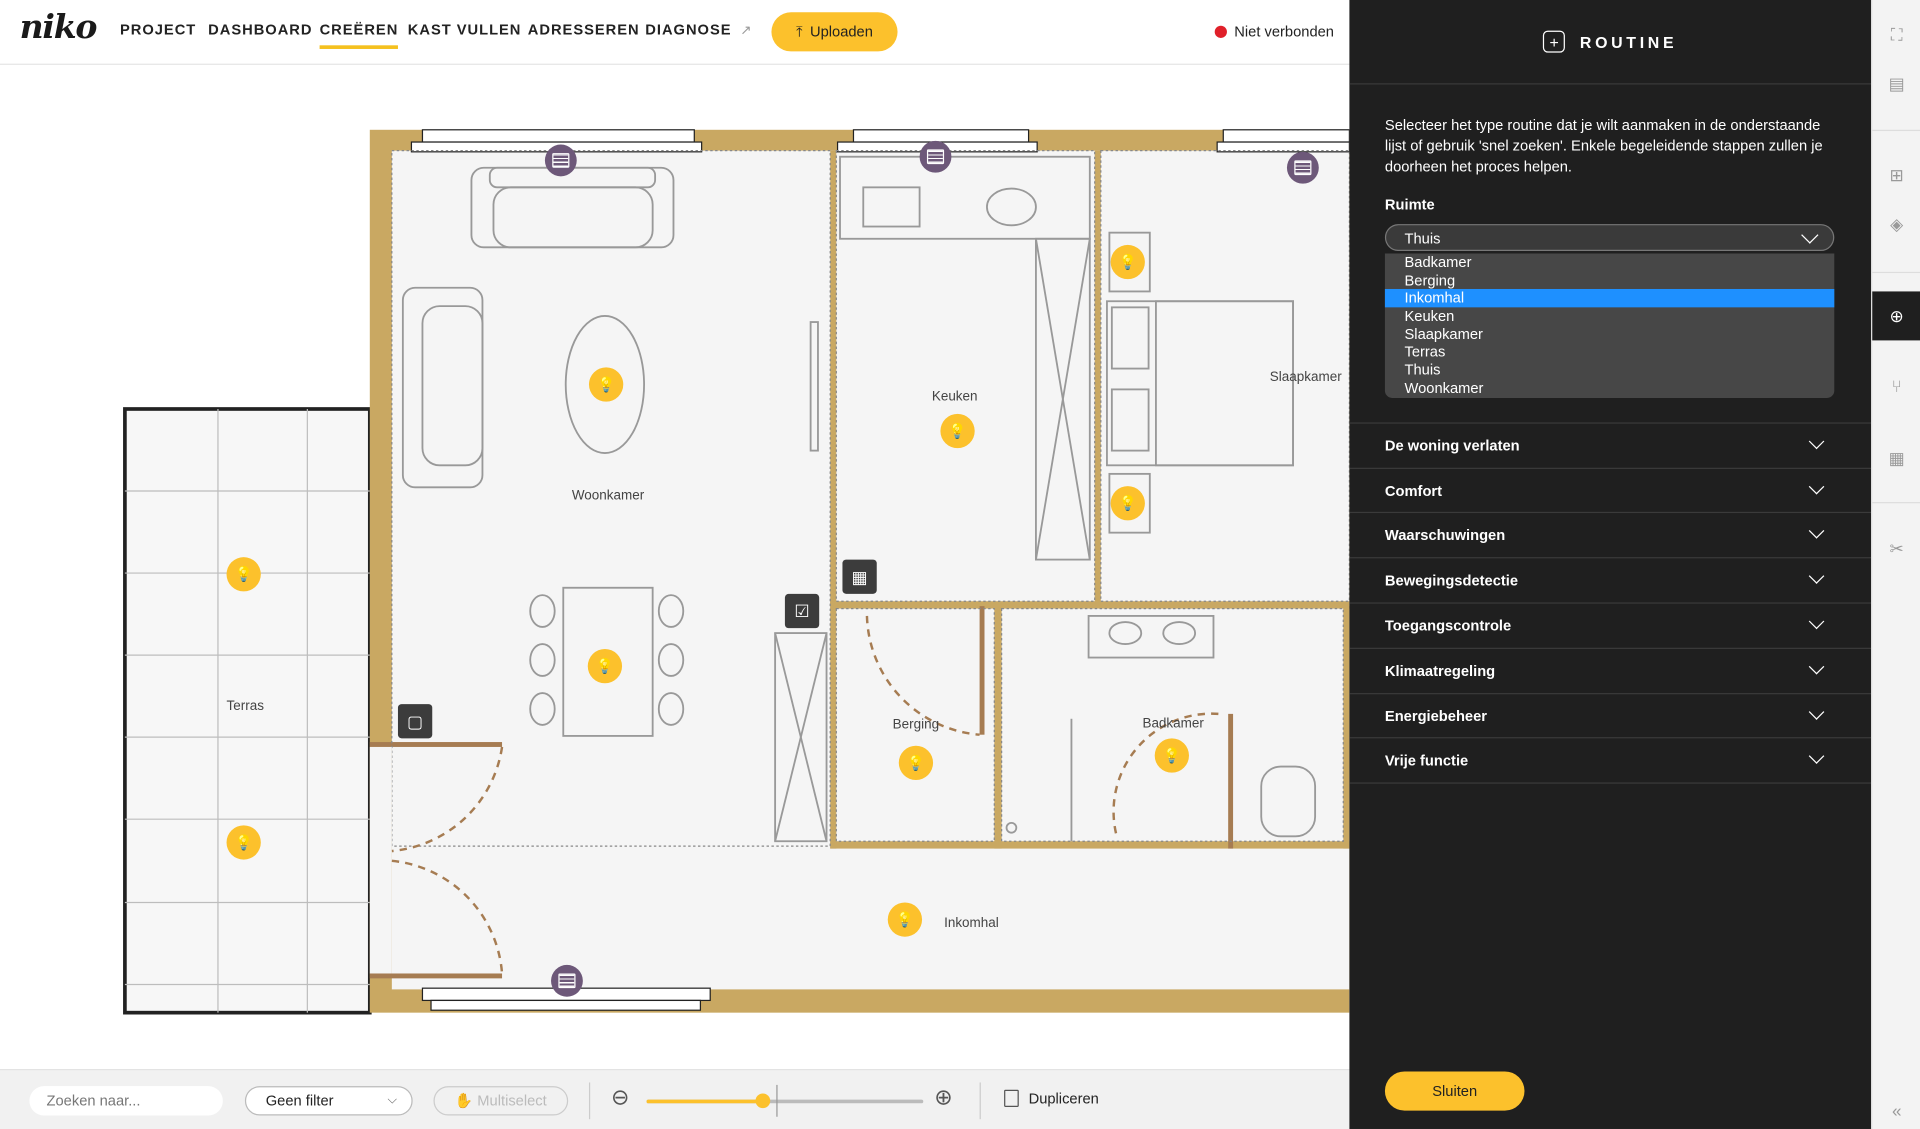  Describe the element at coordinates (1609, 262) in the screenshot. I see `ruimte-option: Badkamer` at that location.